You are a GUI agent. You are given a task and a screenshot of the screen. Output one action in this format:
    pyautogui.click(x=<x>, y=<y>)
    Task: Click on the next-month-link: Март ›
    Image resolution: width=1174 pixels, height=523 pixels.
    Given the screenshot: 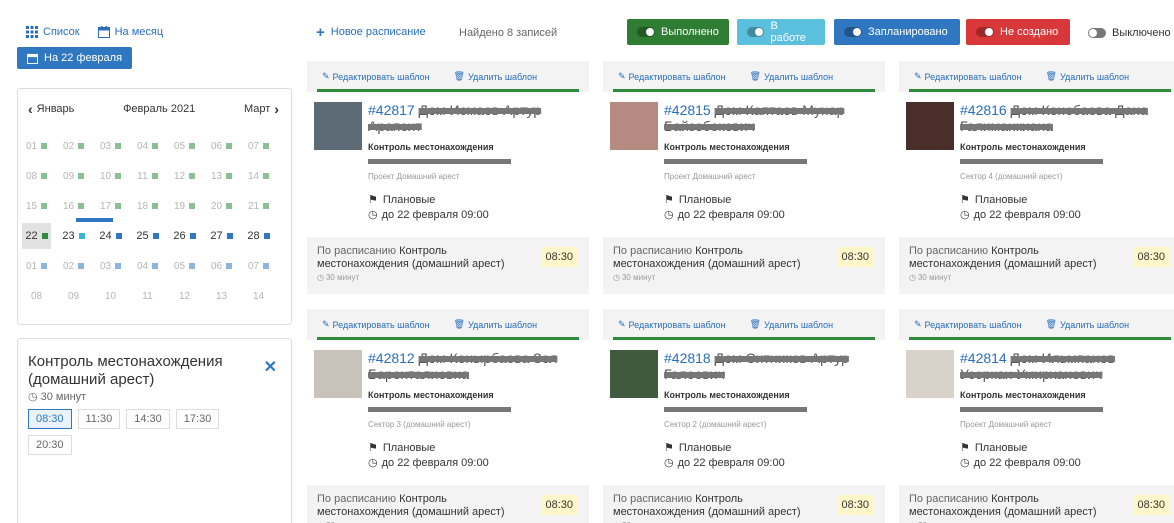 What is the action you would take?
    pyautogui.click(x=261, y=109)
    